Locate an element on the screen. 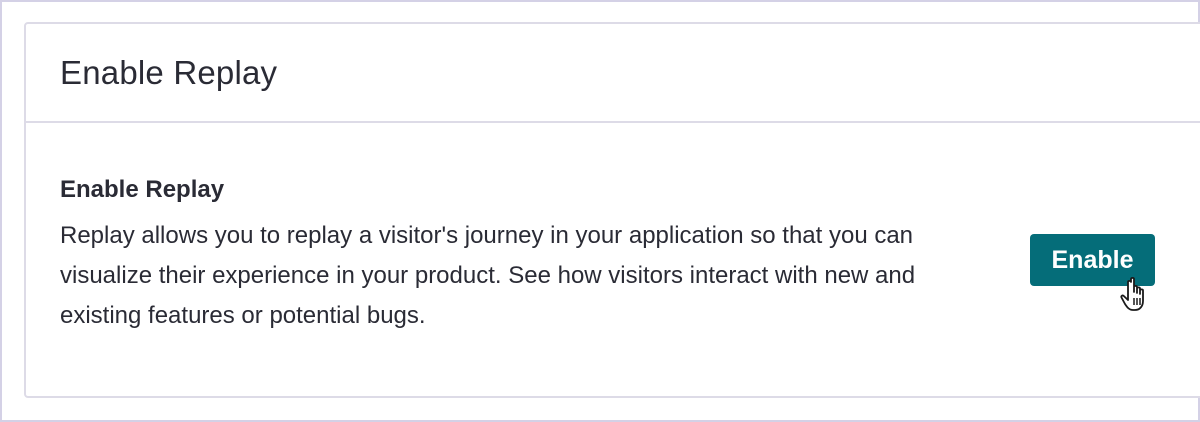  section-title: Enable Replay is located at coordinates (142, 189).